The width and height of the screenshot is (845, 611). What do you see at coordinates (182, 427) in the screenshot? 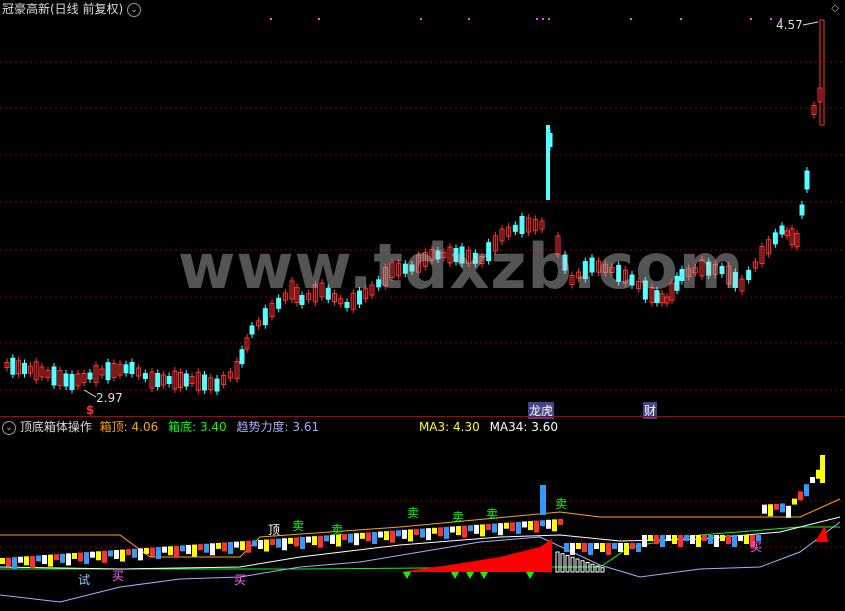
I see `box-bottom-label: 箱底:` at bounding box center [182, 427].